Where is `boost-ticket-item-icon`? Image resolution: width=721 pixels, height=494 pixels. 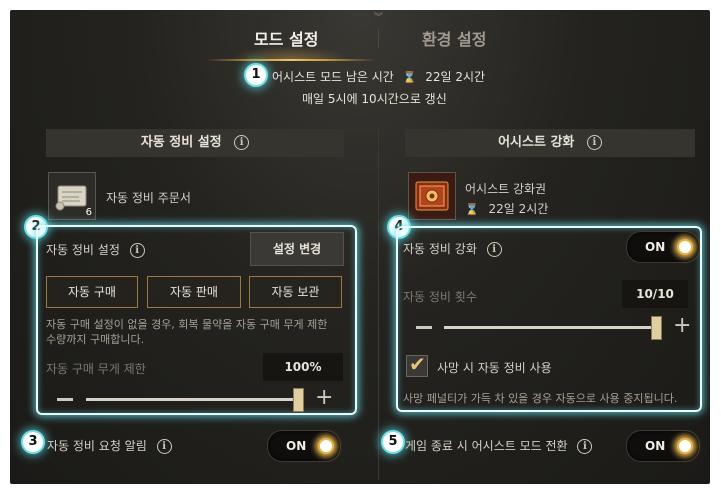
boost-ticket-item-icon is located at coordinates (432, 196).